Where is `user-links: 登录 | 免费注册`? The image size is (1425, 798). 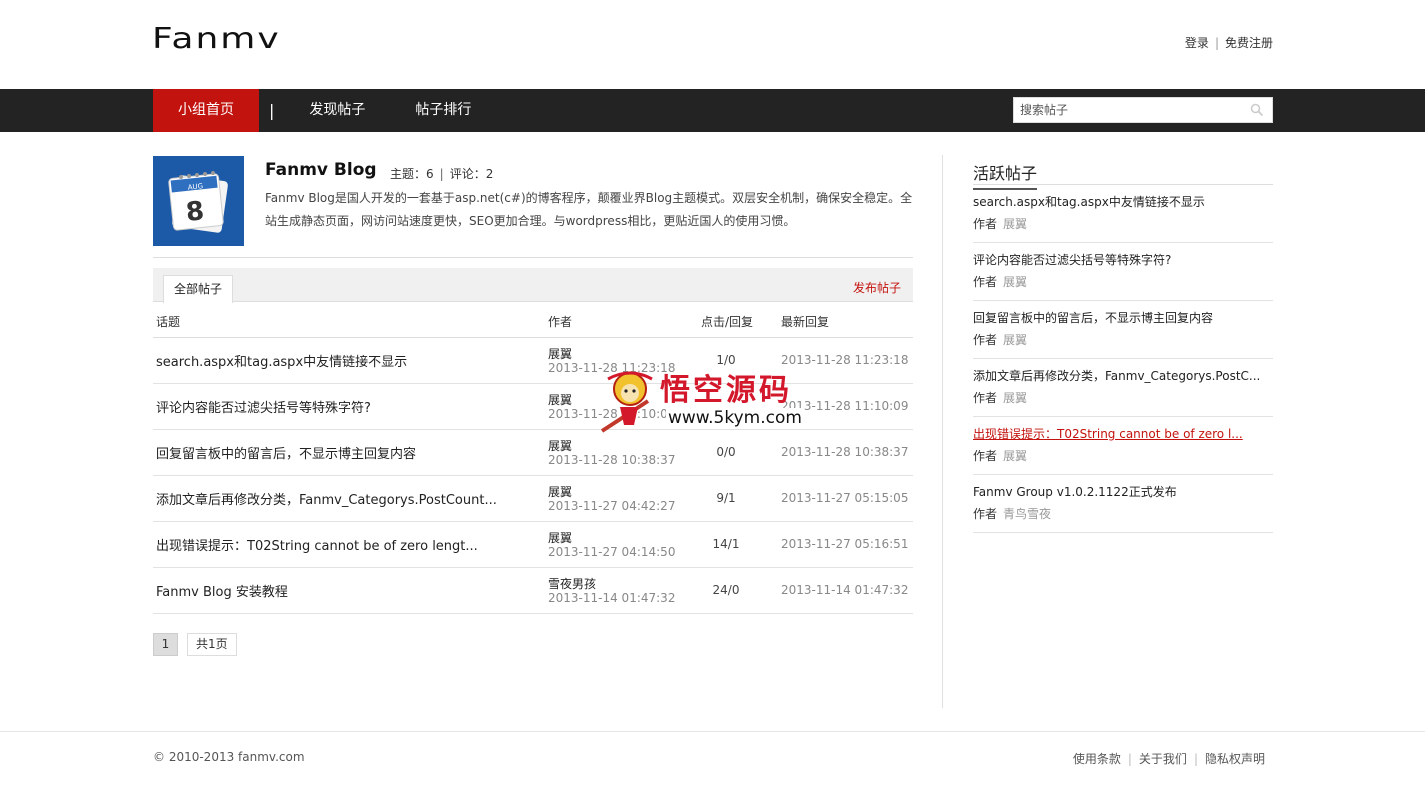
user-links: 登录 | 免费注册 is located at coordinates (1229, 42).